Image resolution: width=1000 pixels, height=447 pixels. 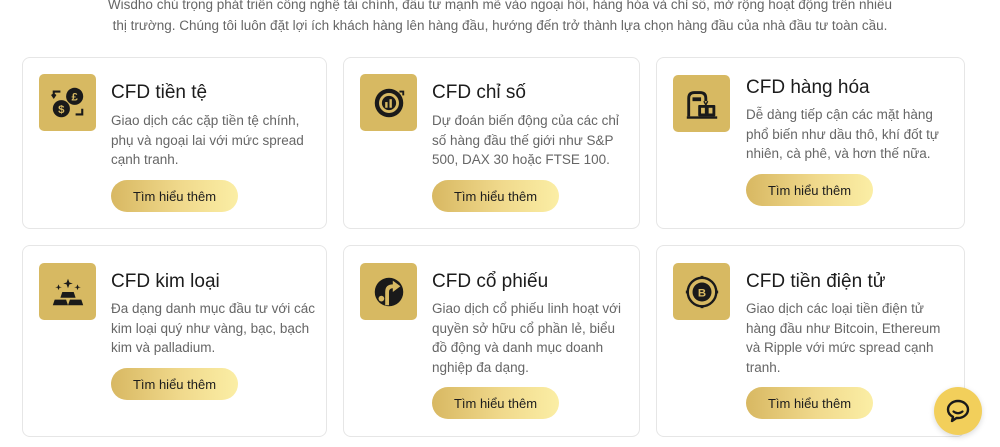 I want to click on card-title: CFD kim loại, so click(x=165, y=281).